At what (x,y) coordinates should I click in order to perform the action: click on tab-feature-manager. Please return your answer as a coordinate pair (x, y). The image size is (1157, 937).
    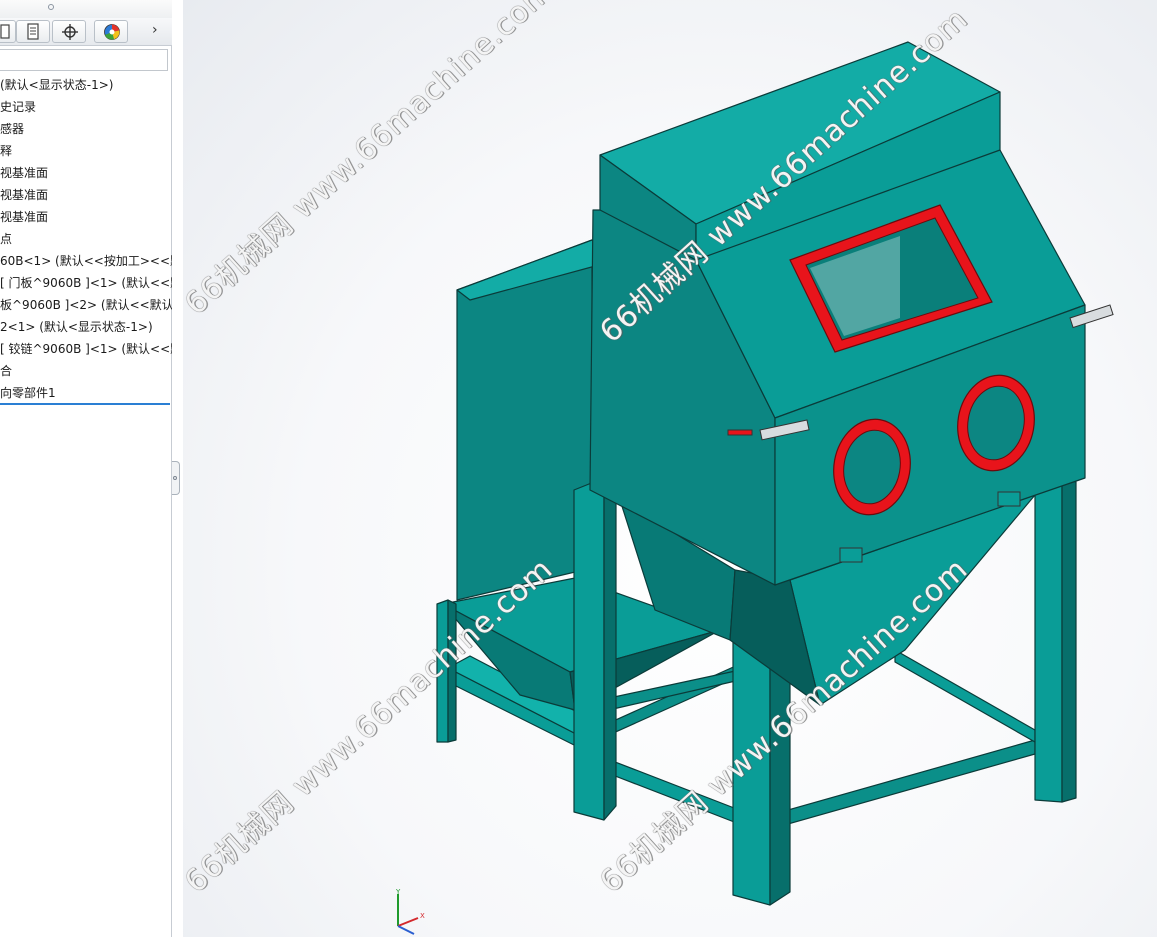
    Looking at the image, I should click on (8, 31).